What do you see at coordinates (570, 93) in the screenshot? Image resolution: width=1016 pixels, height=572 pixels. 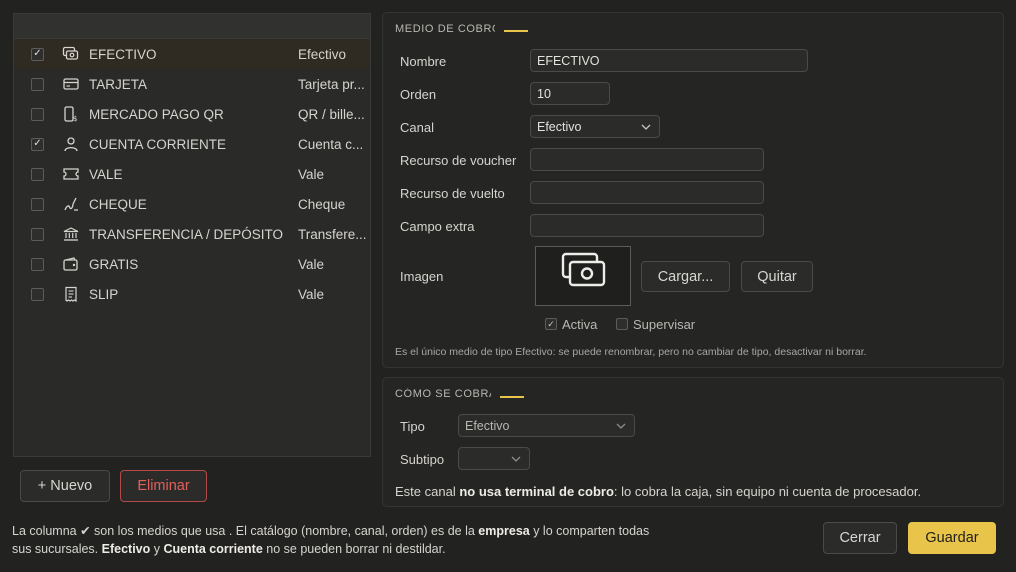 I see `orden-input: 10` at bounding box center [570, 93].